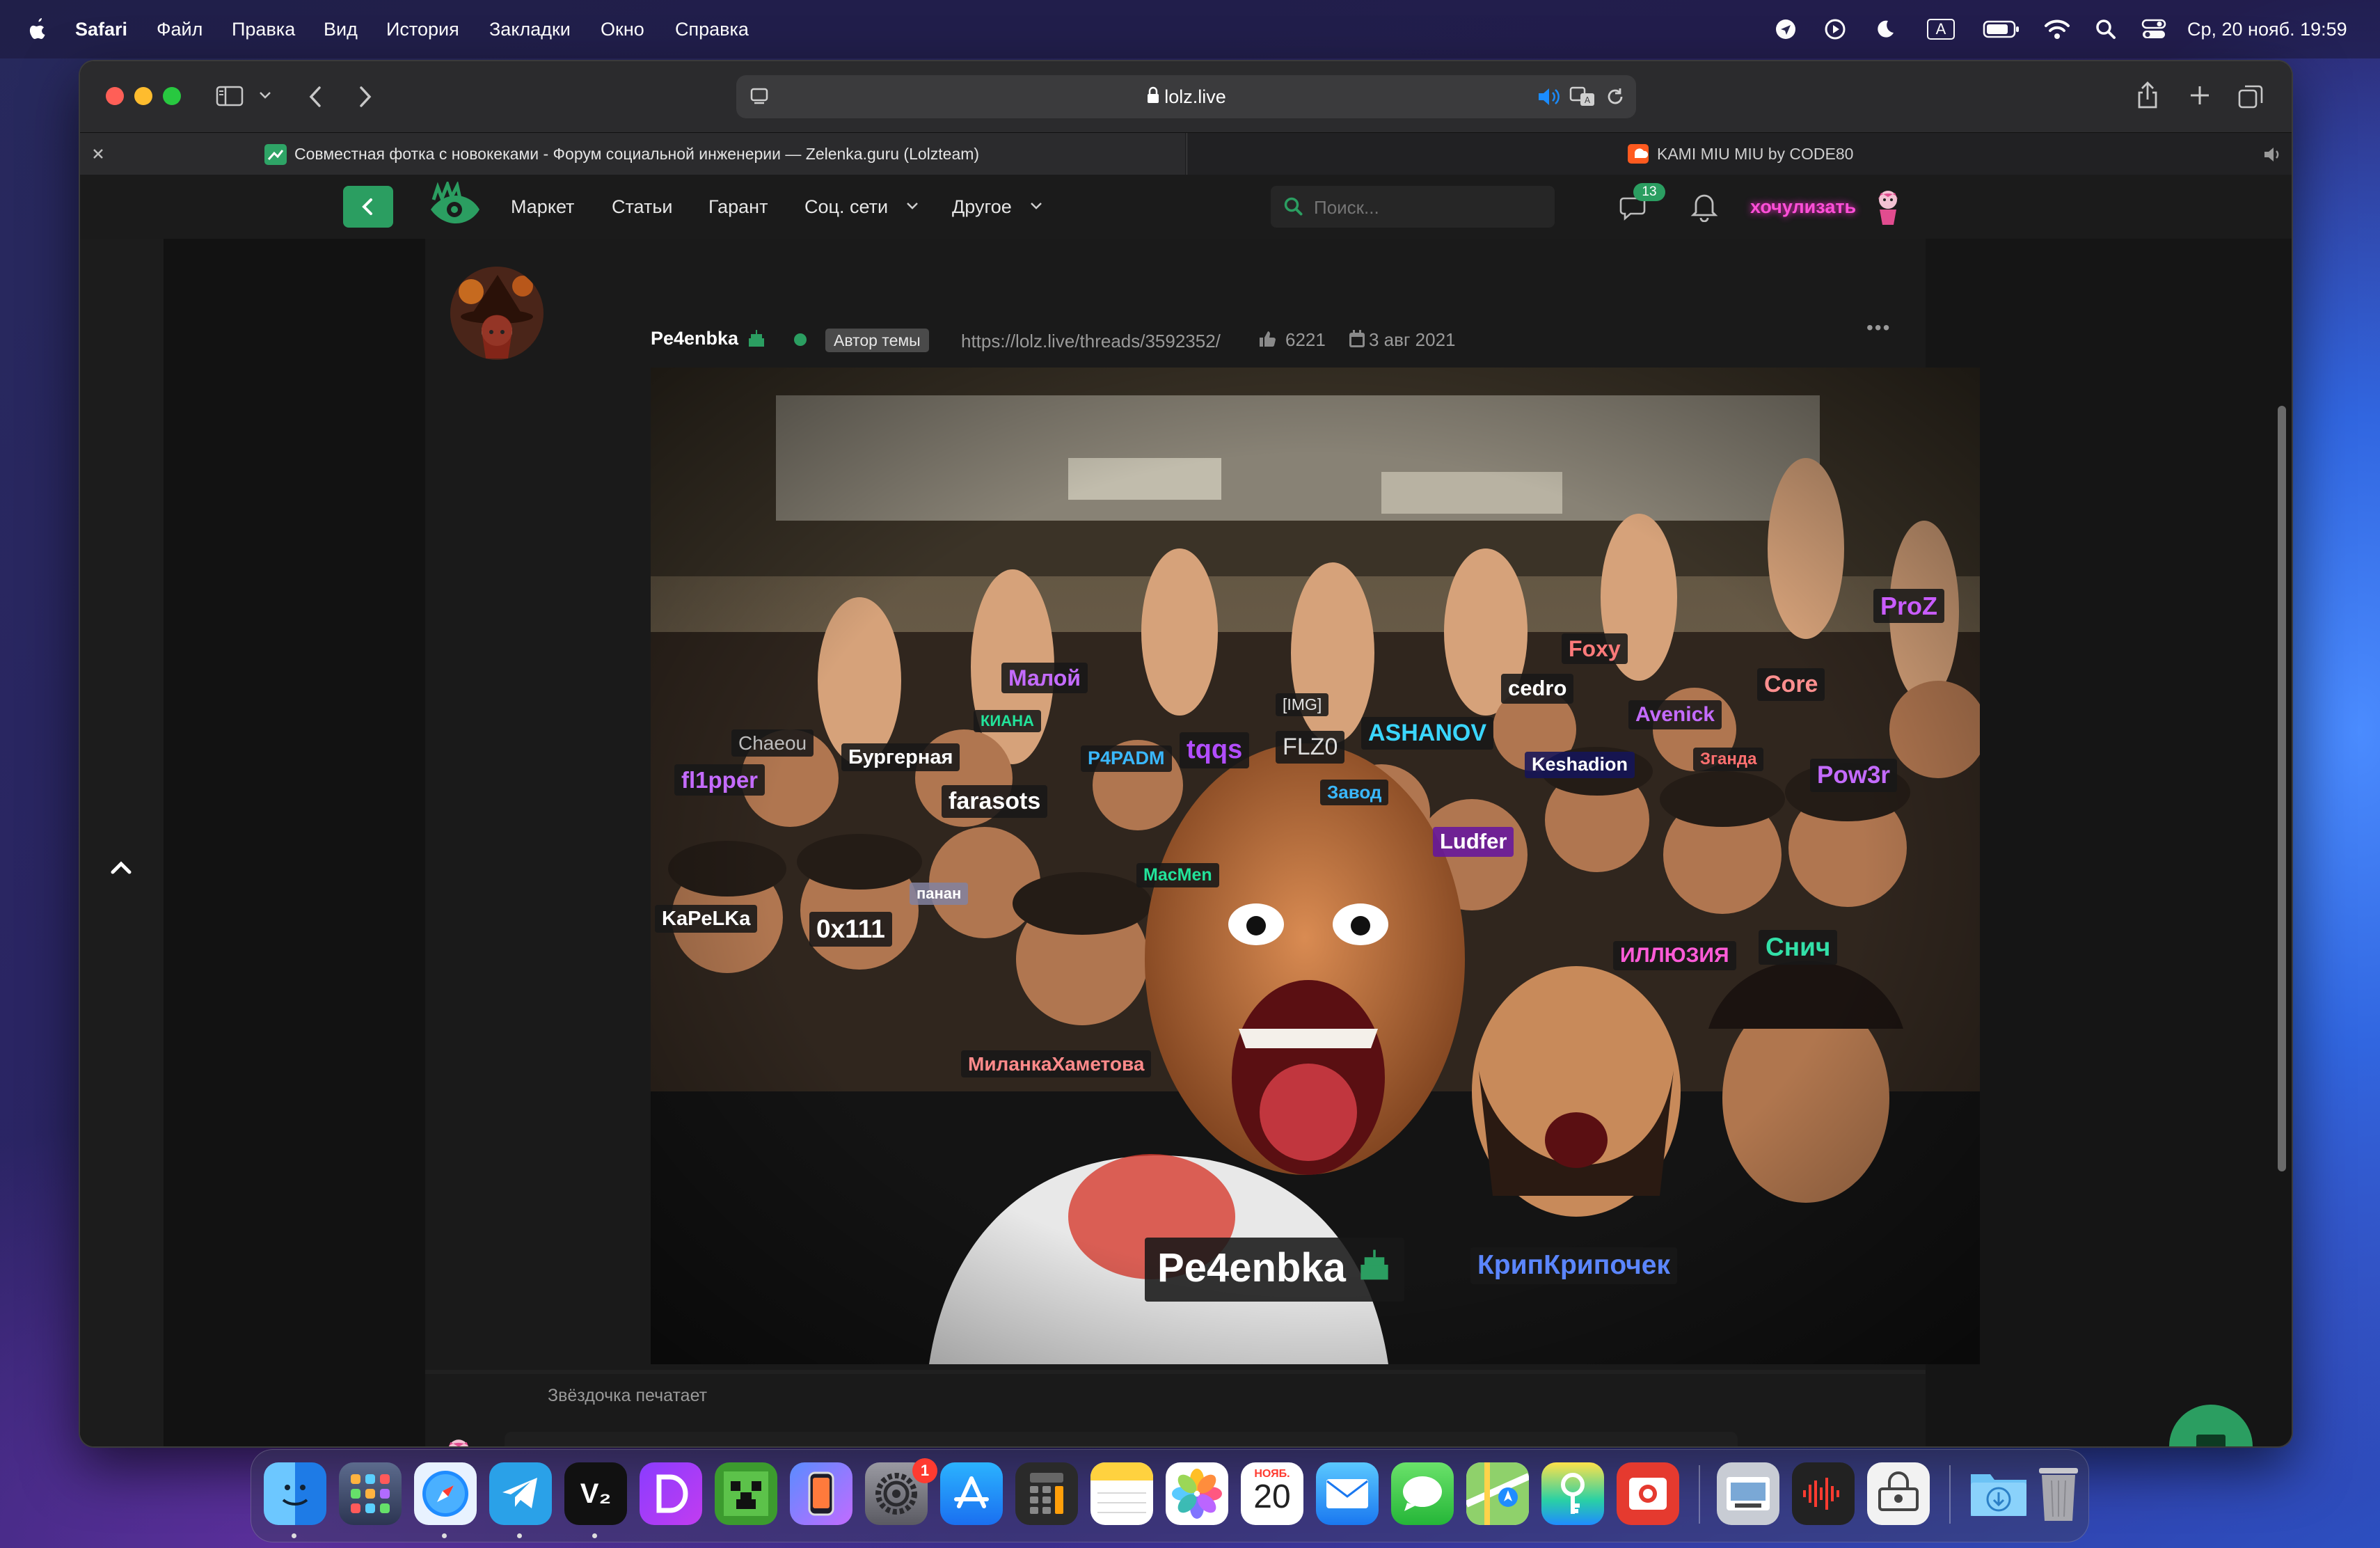  I want to click on maps-icon, so click(1498, 1493).